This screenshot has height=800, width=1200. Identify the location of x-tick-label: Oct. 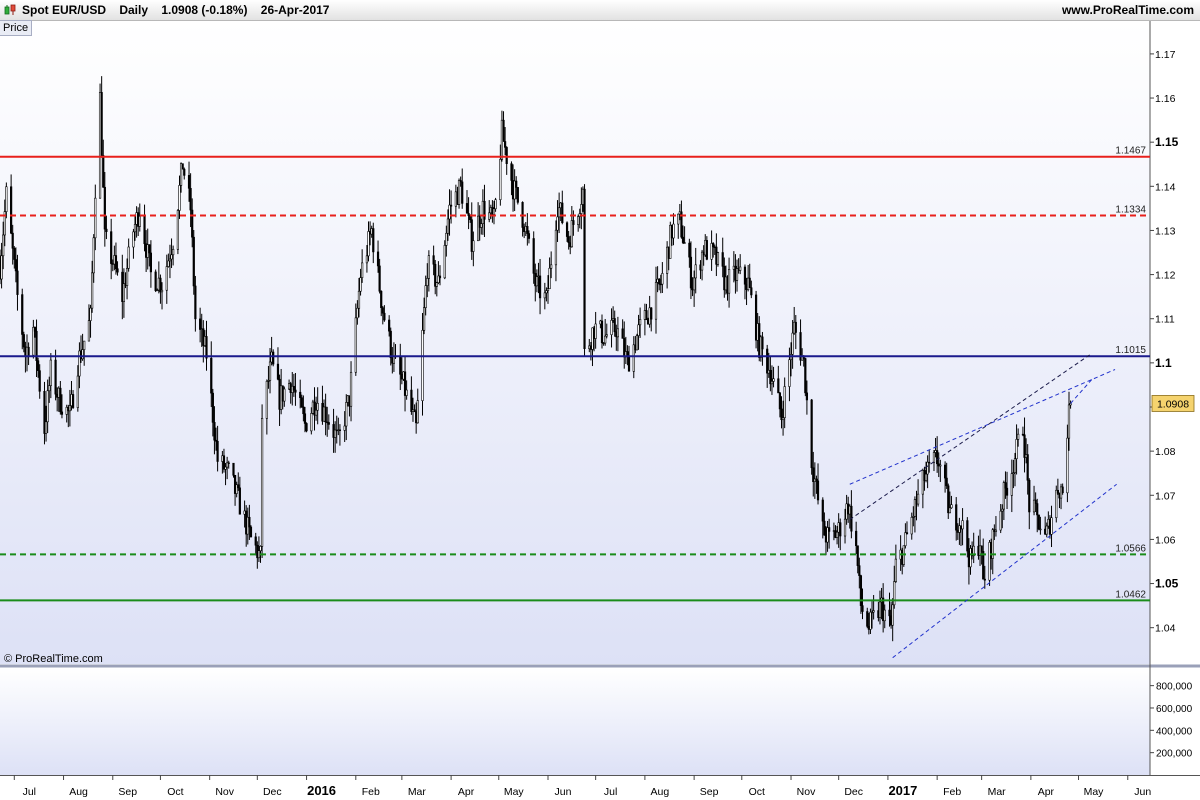
(175, 792).